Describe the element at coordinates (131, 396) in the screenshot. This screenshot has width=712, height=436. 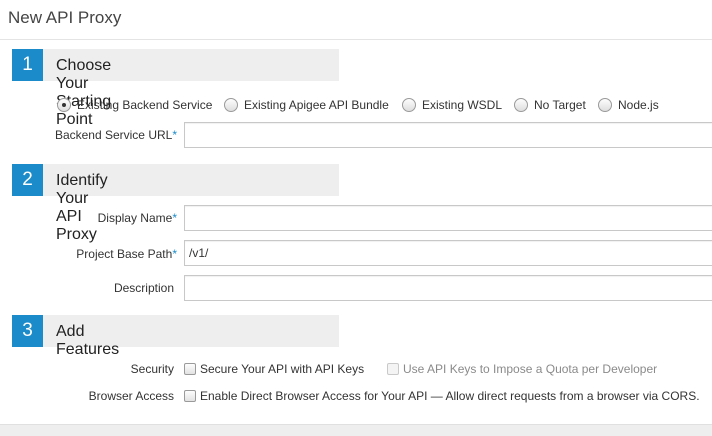
I see `browser-access-label: Browser Access` at that location.